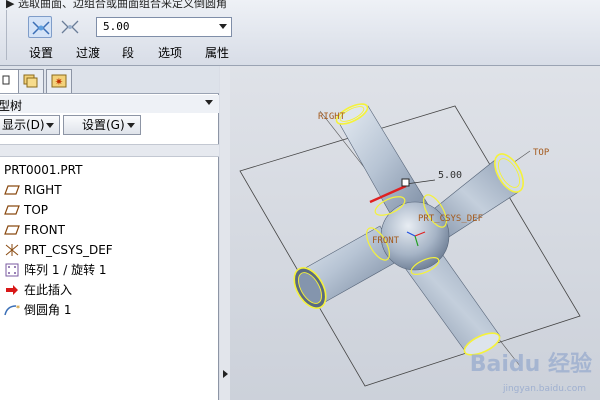  What do you see at coordinates (217, 53) in the screenshot?
I see `tab-properties: 属性` at bounding box center [217, 53].